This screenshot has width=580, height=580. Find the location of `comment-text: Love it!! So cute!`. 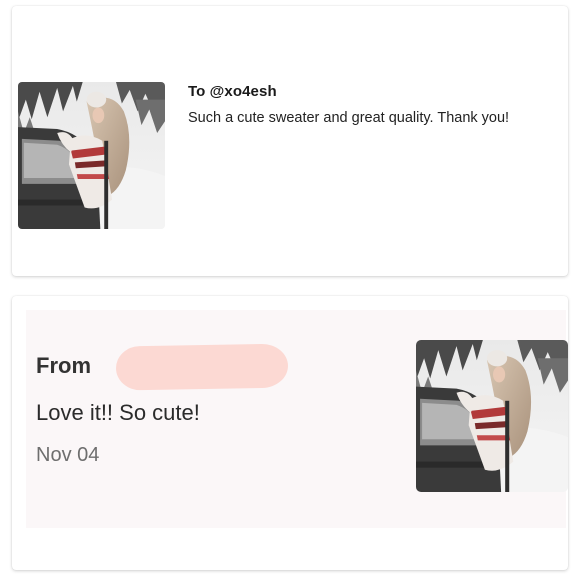

comment-text: Love it!! So cute! is located at coordinates (118, 412).